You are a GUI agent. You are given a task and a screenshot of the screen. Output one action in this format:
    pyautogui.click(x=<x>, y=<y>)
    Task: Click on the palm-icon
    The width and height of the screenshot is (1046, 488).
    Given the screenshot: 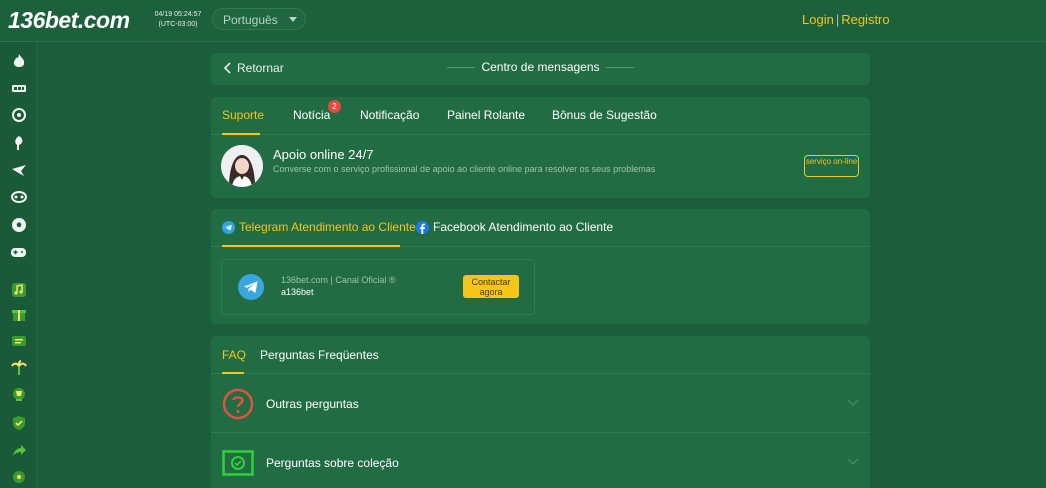 What is the action you would take?
    pyautogui.click(x=18, y=367)
    